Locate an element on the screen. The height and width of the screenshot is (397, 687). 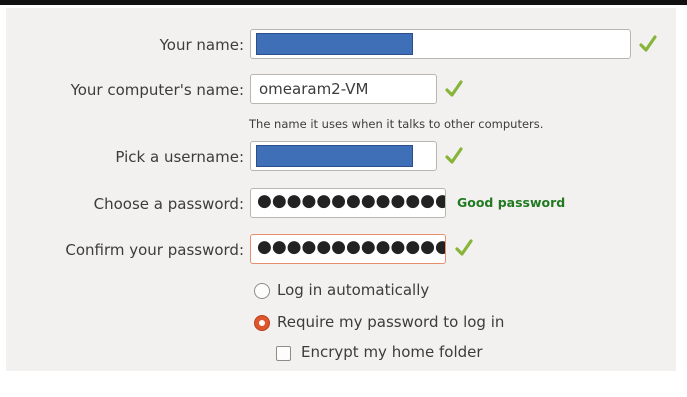
username-label: Pick a username: is located at coordinates (179, 157).